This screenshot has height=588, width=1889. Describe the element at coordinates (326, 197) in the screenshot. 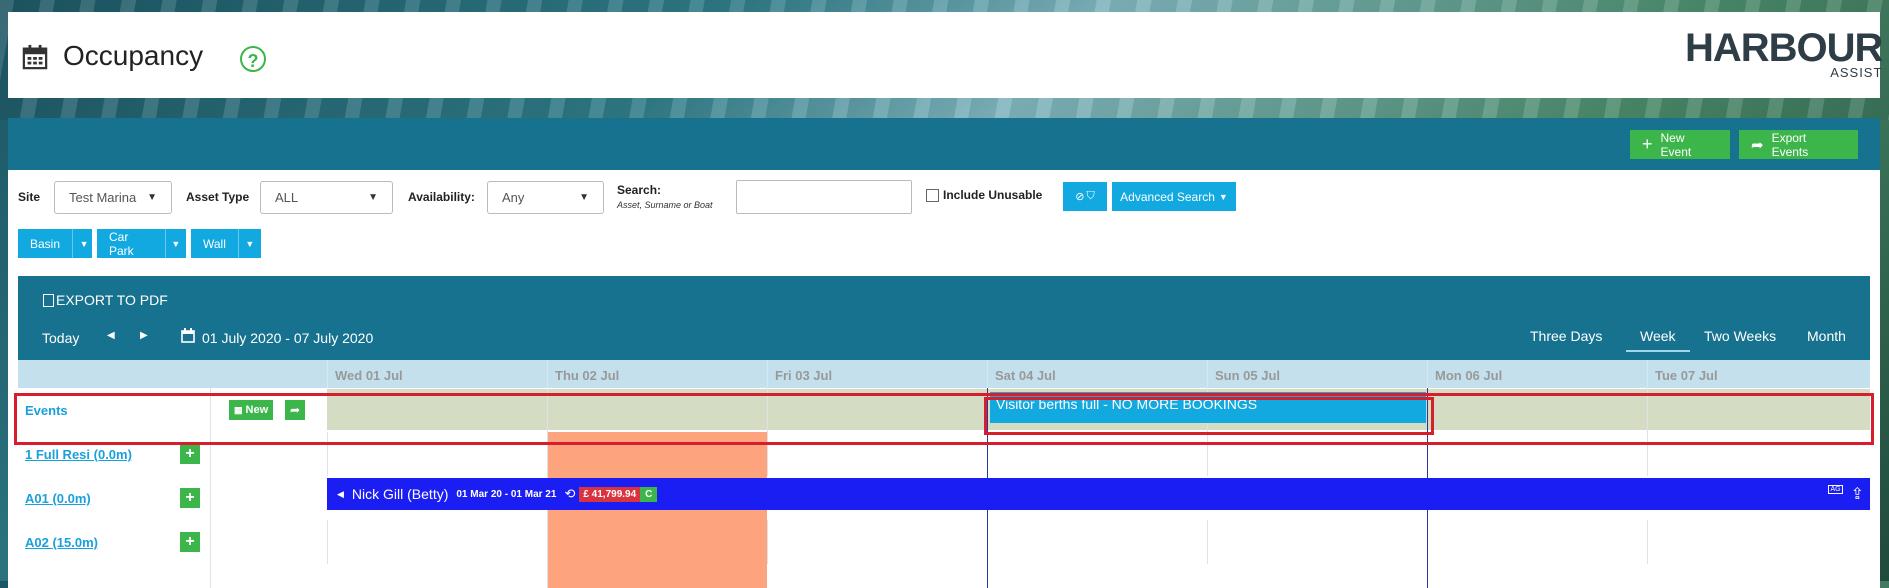

I see `asset-type-select: ALL ▼` at that location.